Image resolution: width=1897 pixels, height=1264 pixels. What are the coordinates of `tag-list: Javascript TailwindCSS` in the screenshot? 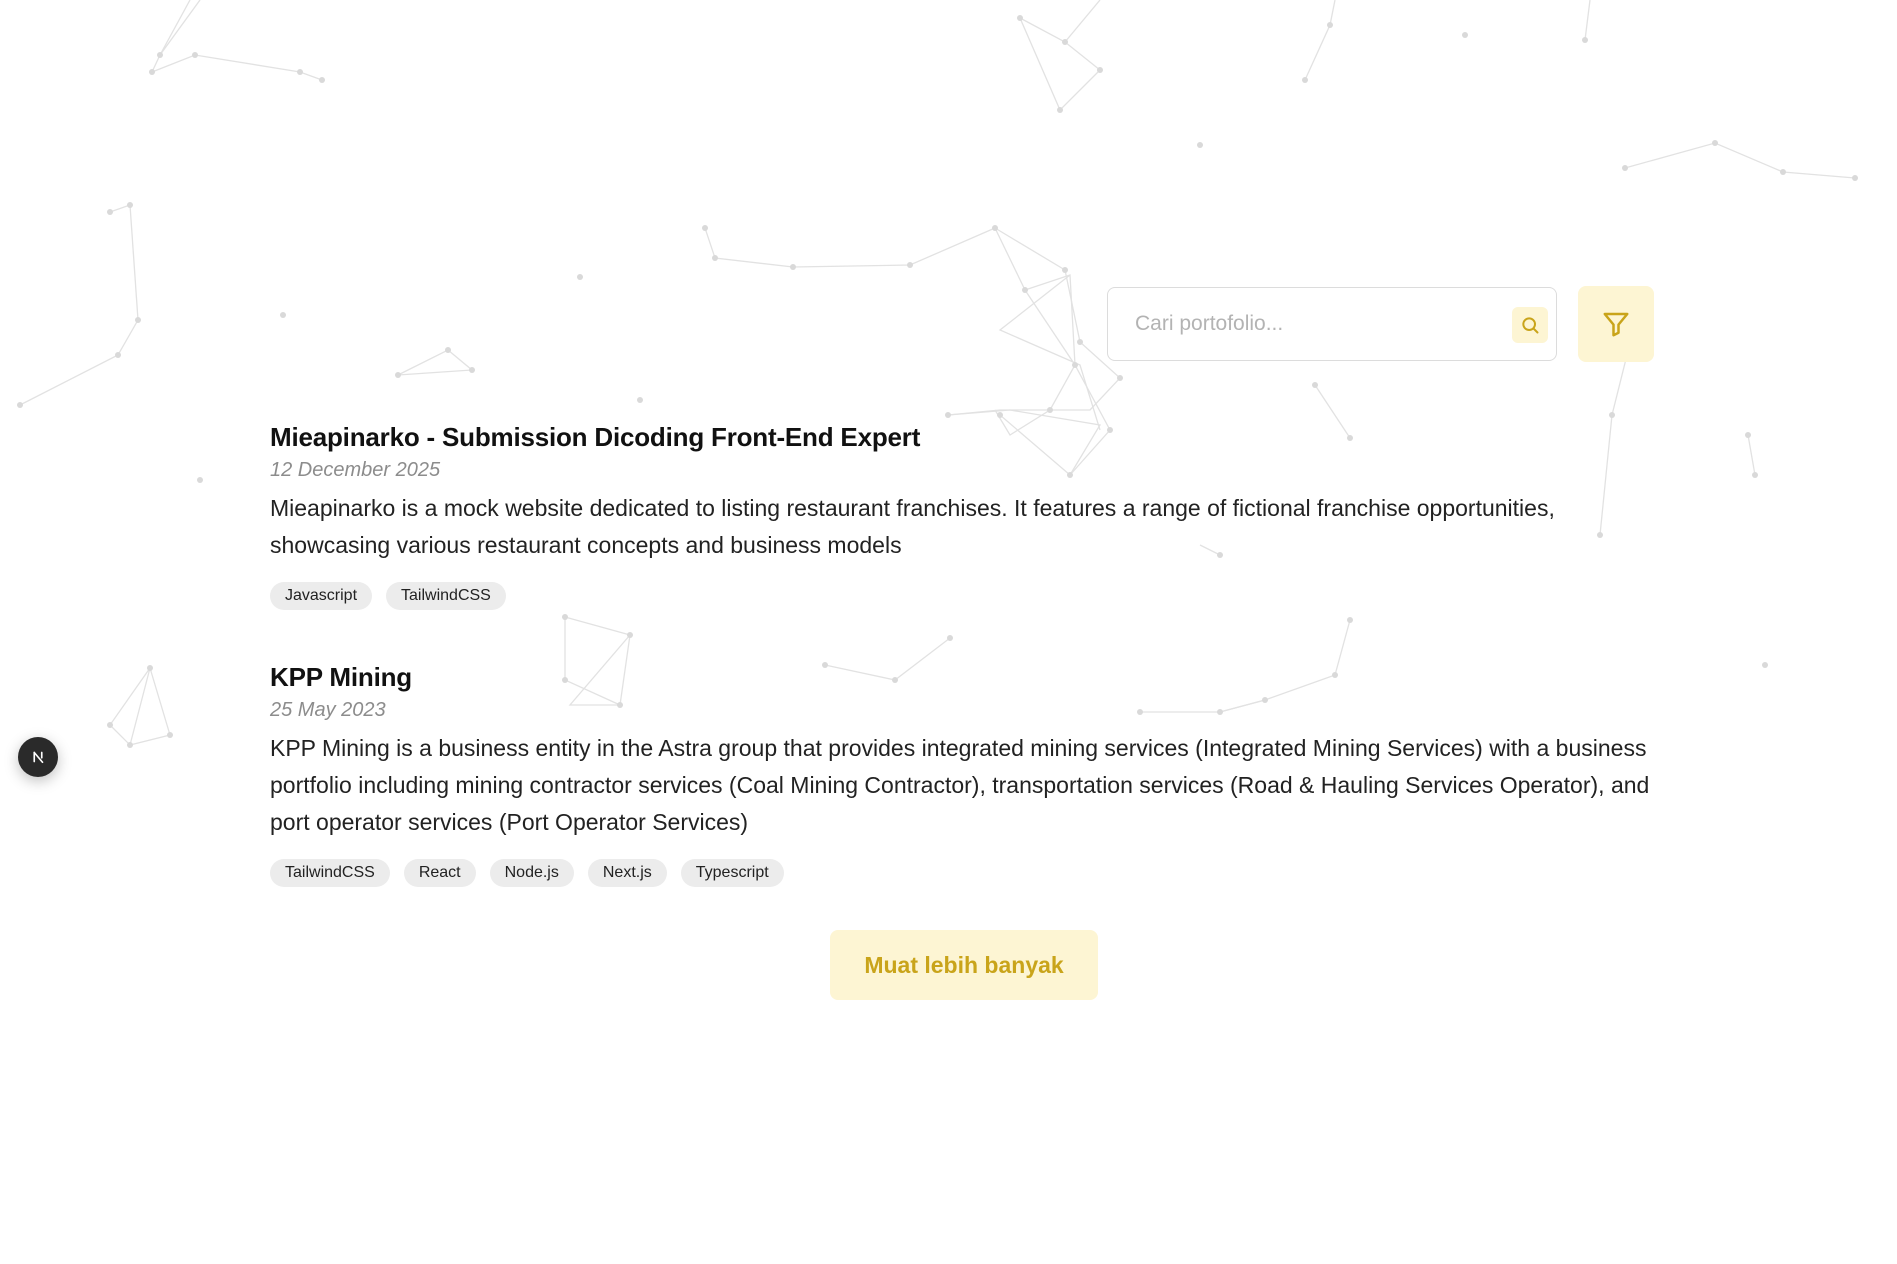 It's located at (970, 596).